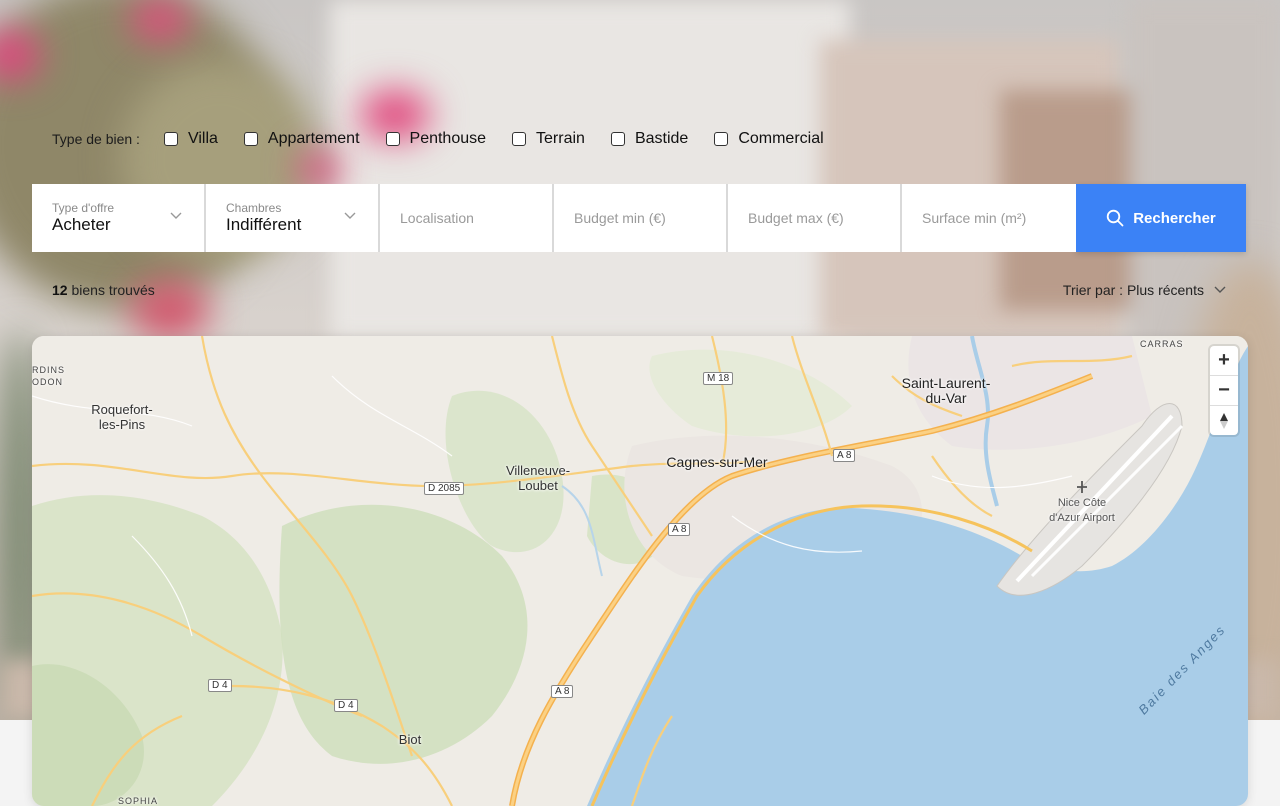  I want to click on map-label-odon: ODON, so click(47, 382).